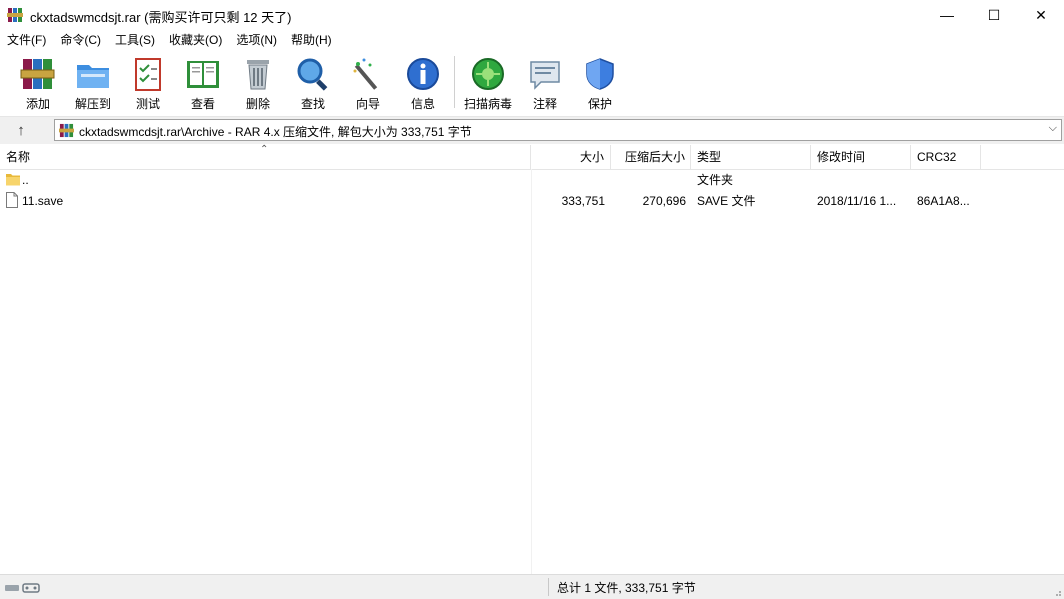 The width and height of the screenshot is (1064, 599). What do you see at coordinates (18, 157) in the screenshot?
I see `column-name-label: 名称` at bounding box center [18, 157].